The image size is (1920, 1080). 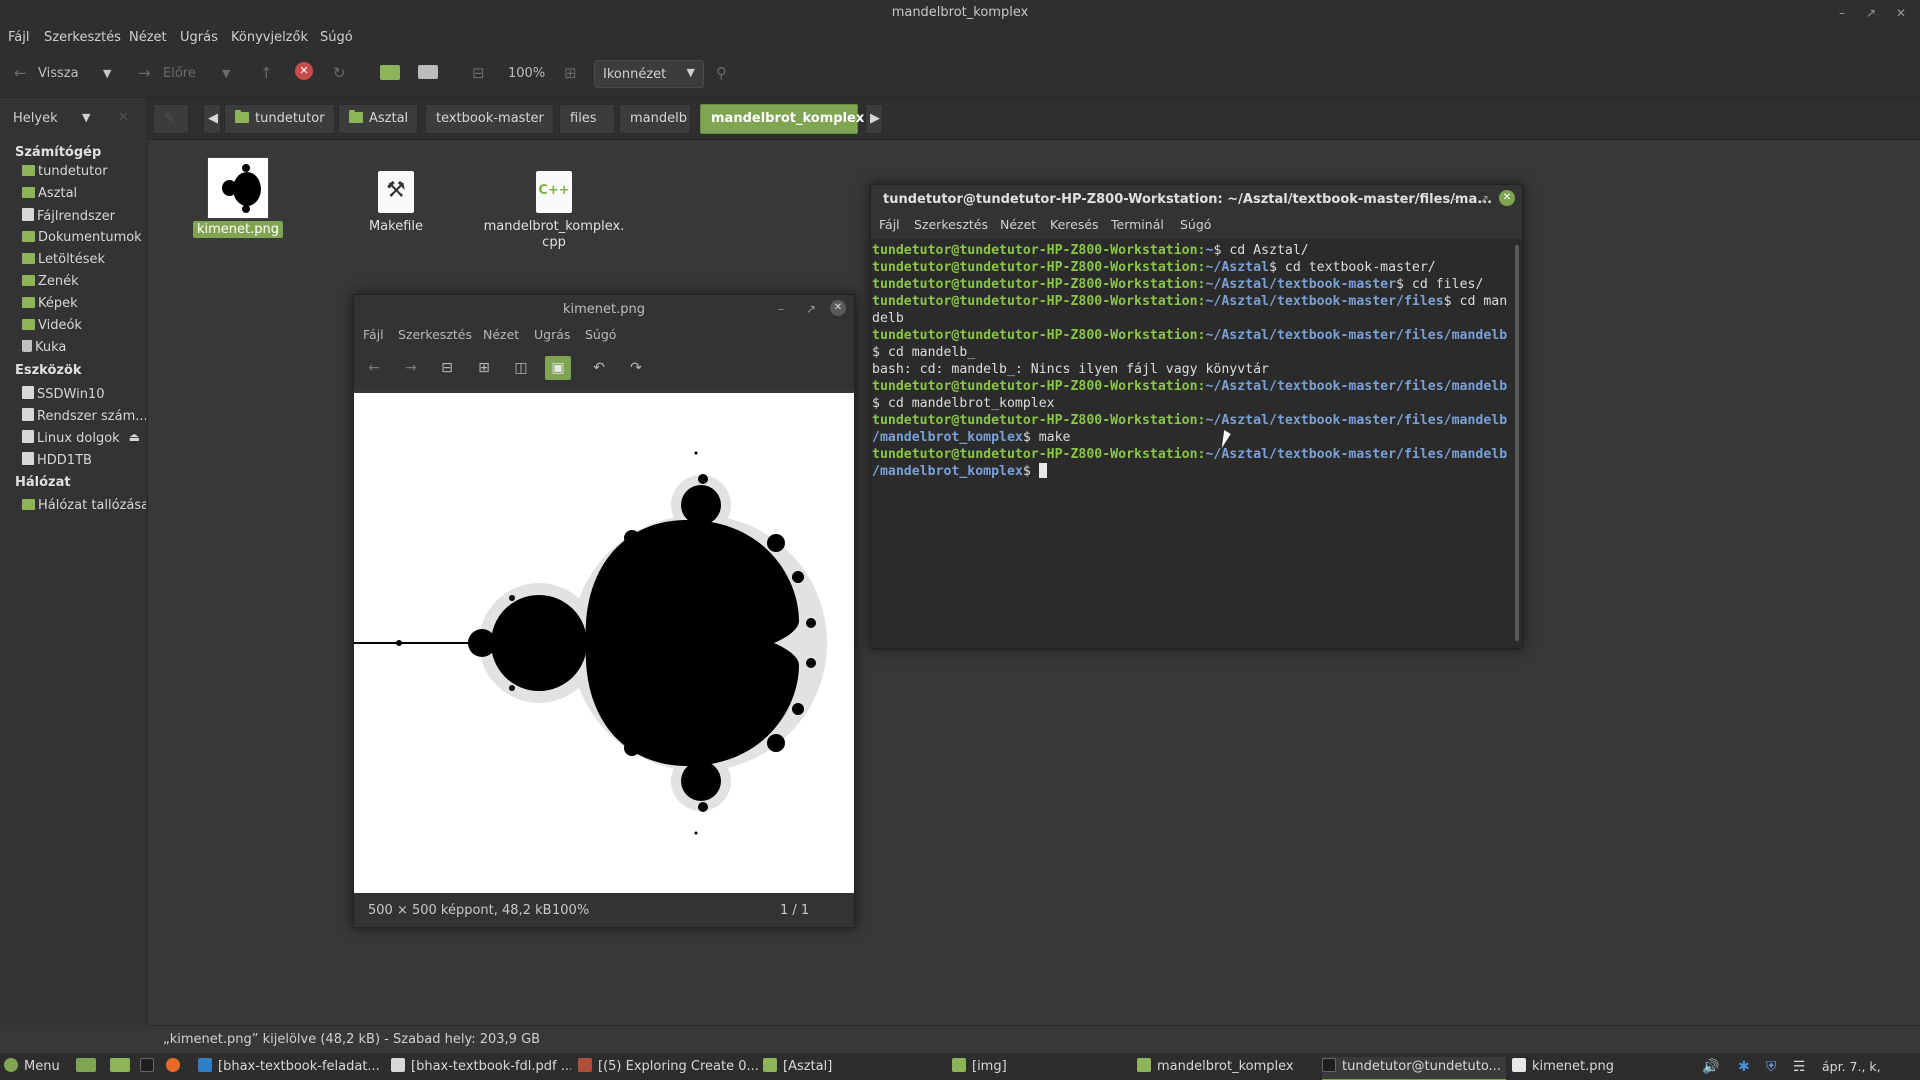 What do you see at coordinates (1517, 443) in the screenshot?
I see `terminal-scrollbar` at bounding box center [1517, 443].